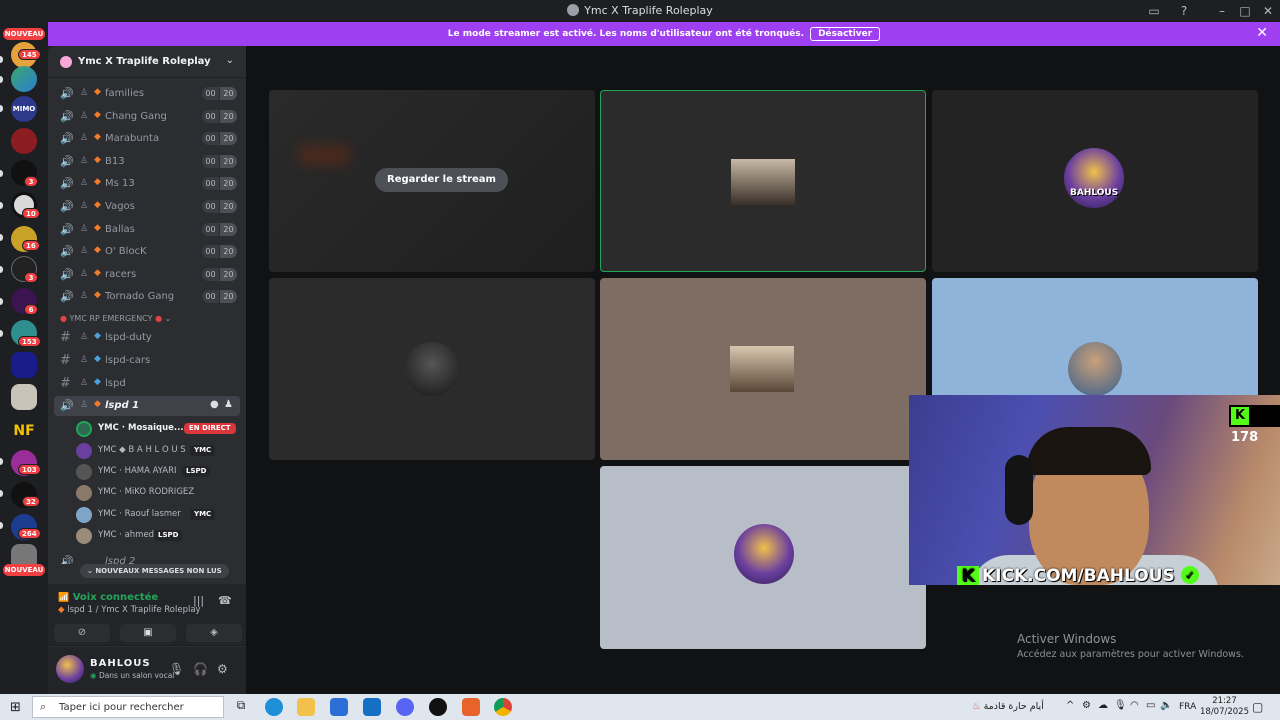 This screenshot has height=720, width=1280. Describe the element at coordinates (147, 207) in the screenshot. I see `voice-channel: 🔊 ♙ ◆ Vagos 00 20` at that location.